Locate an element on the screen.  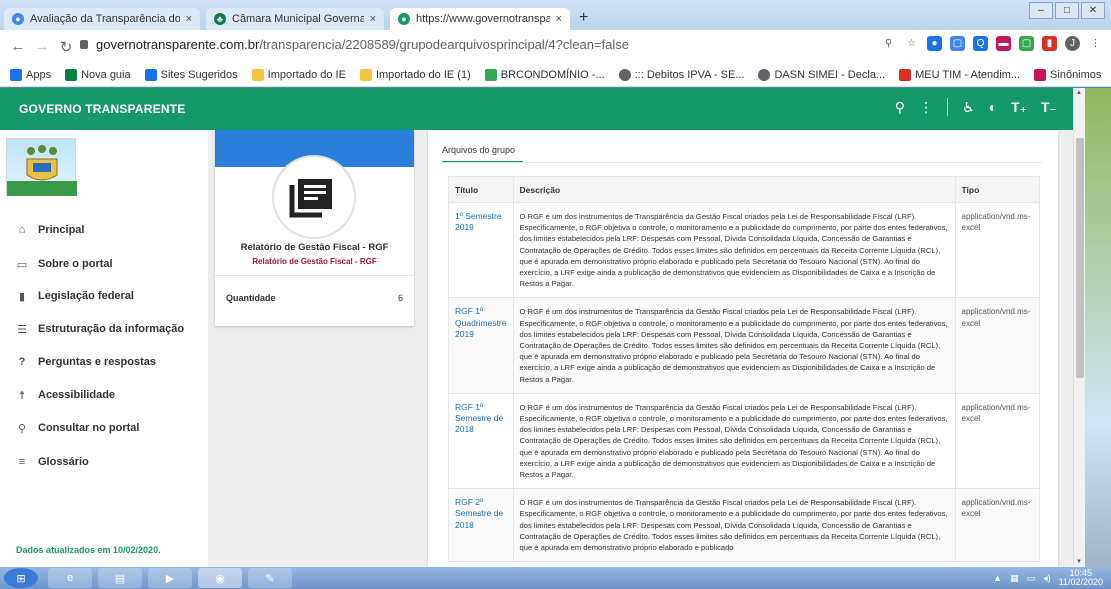
taskbar-media-icon: ▶ is located at coordinates (170, 578).